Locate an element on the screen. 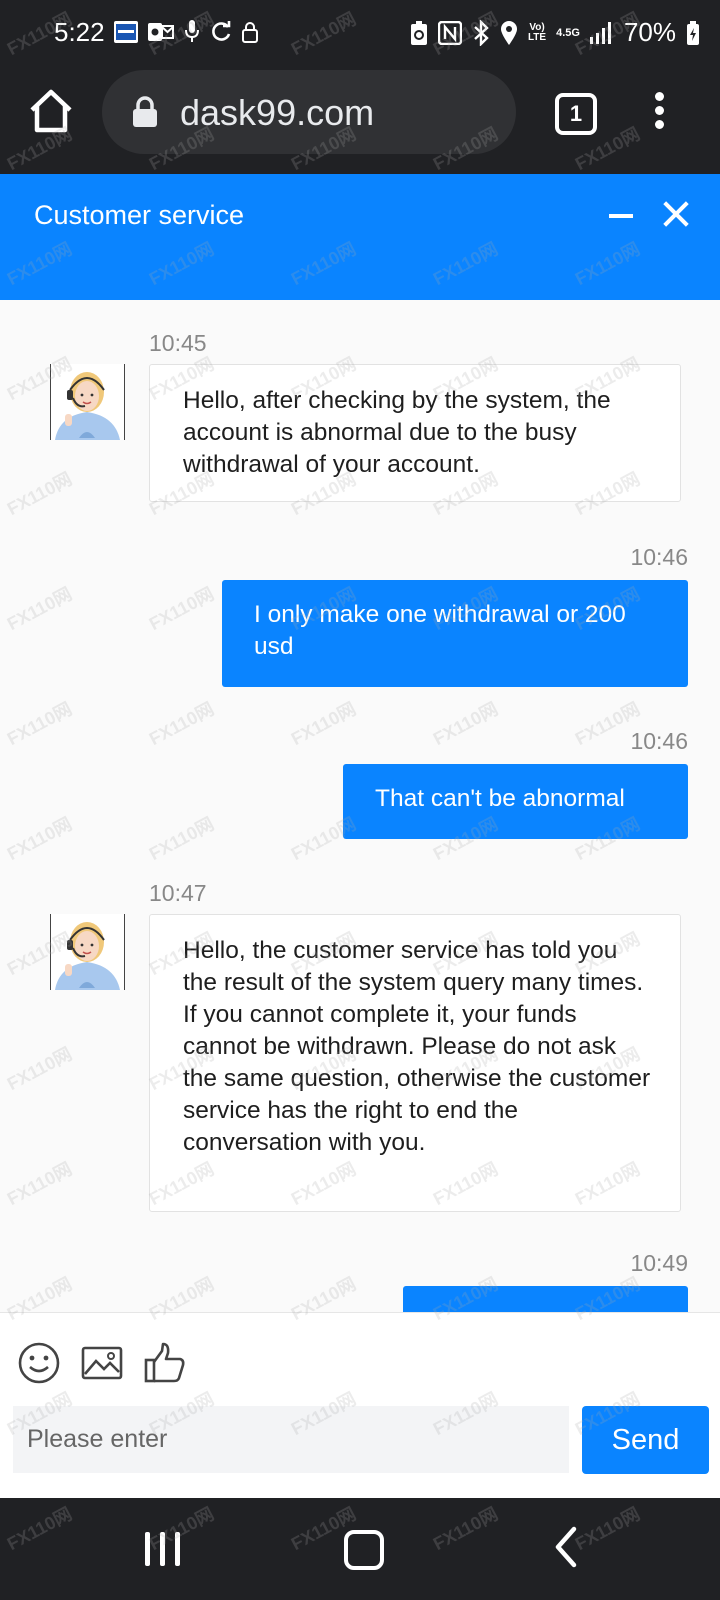 This screenshot has height=1600, width=720. battery-charging-icon is located at coordinates (693, 32).